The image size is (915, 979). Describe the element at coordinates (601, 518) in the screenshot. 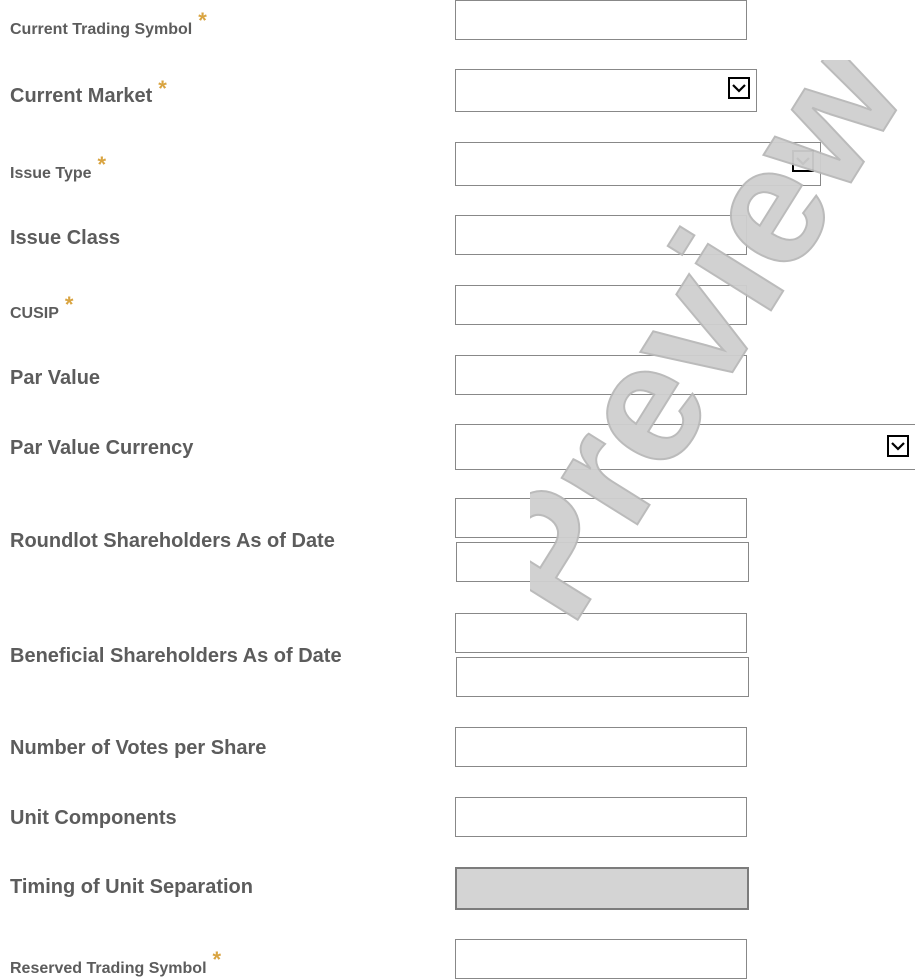

I see `roundlot-shareholders-input` at that location.